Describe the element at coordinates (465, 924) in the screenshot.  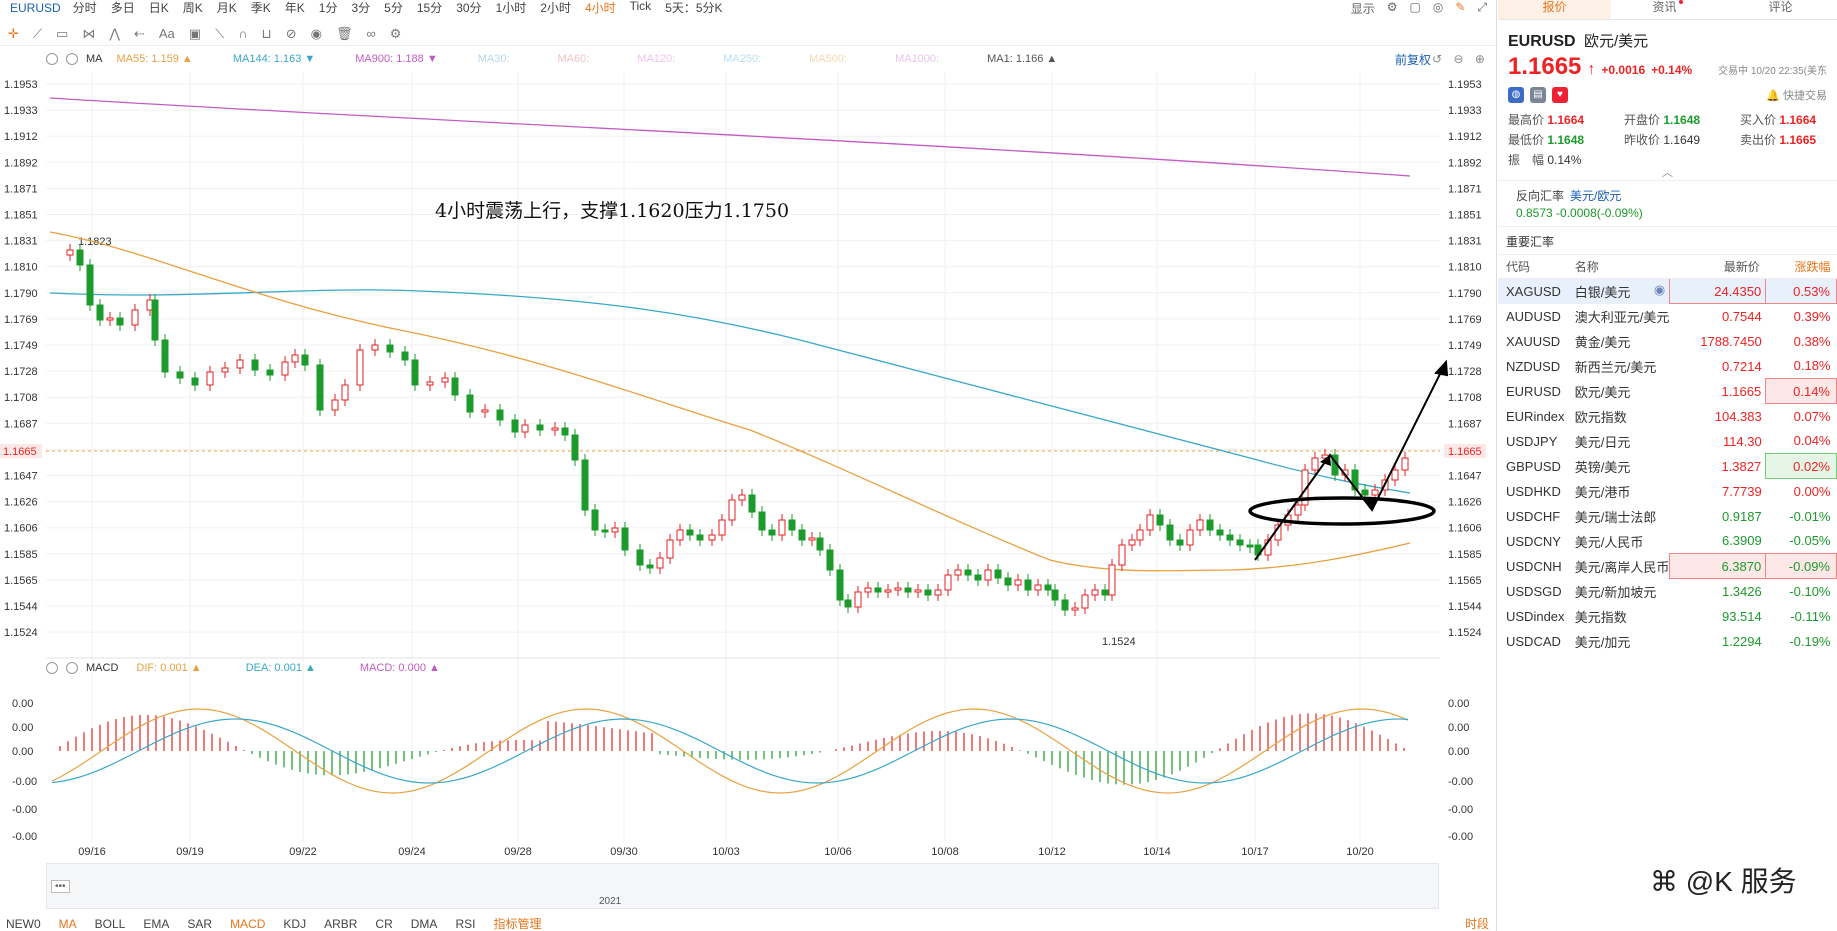
I see `indicator-tab-rsi: RSI` at that location.